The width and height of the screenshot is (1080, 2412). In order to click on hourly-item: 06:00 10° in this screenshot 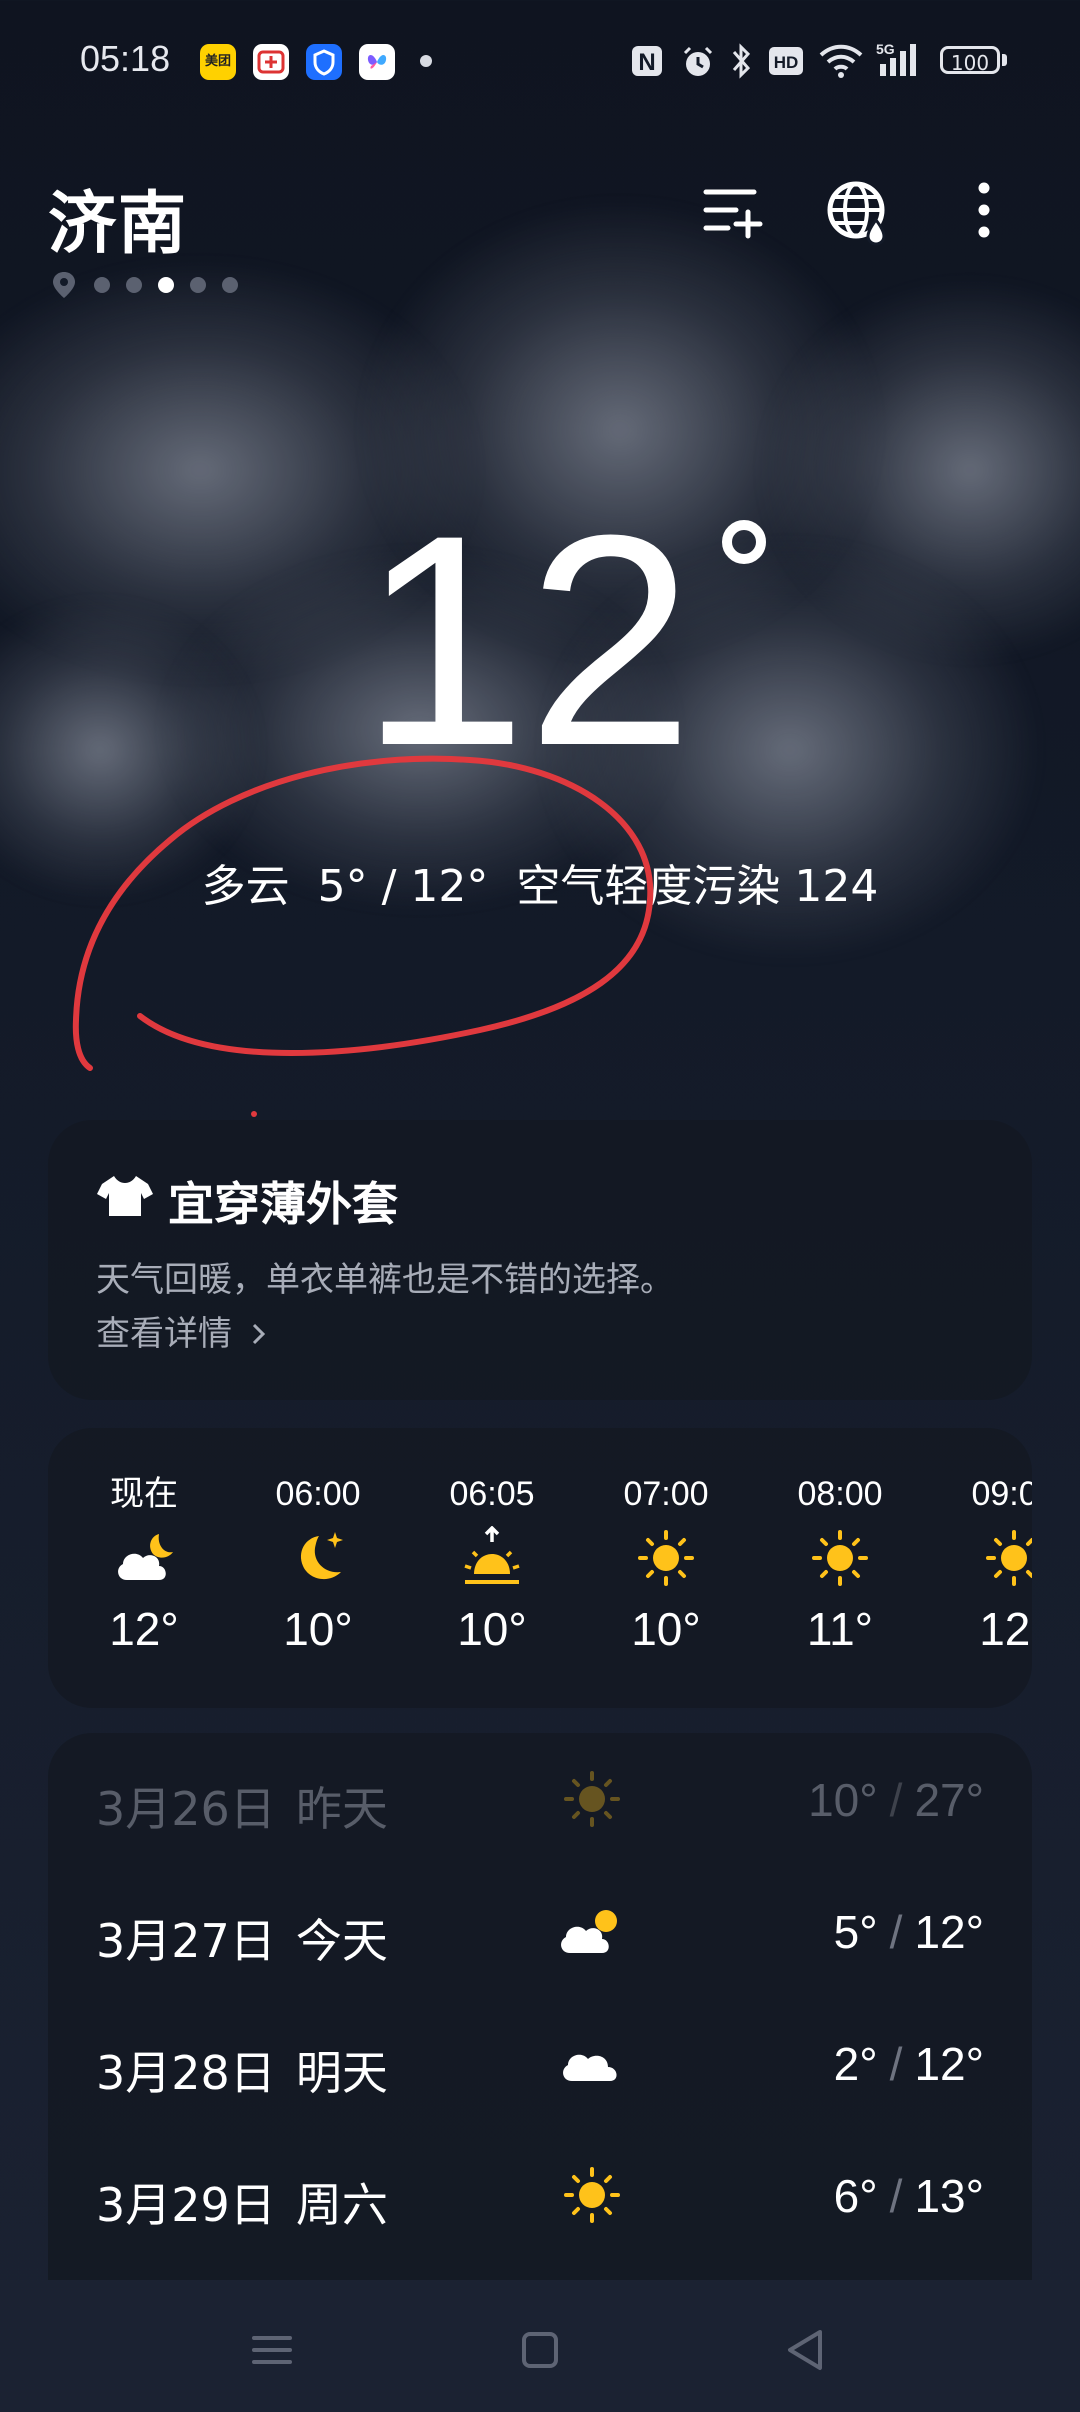, I will do `click(318, 1564)`.